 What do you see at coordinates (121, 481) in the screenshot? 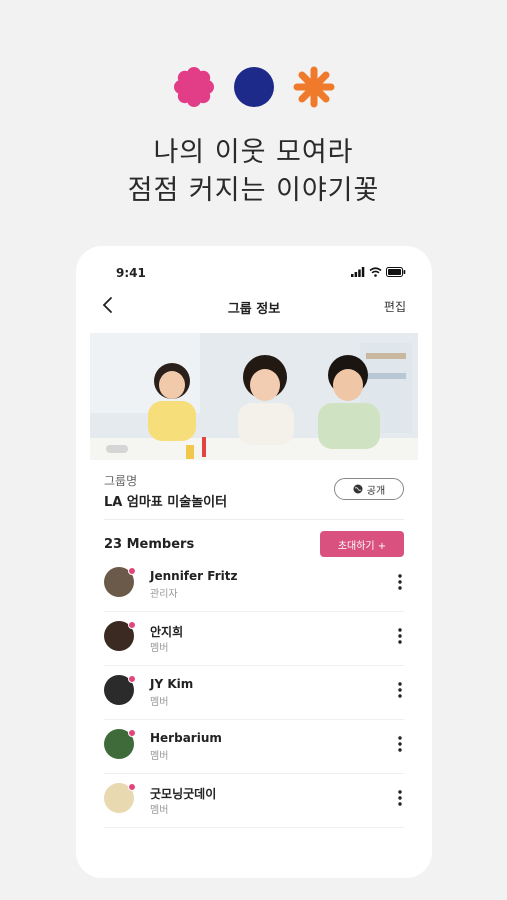
I see `group-name-label: 그룹명` at bounding box center [121, 481].